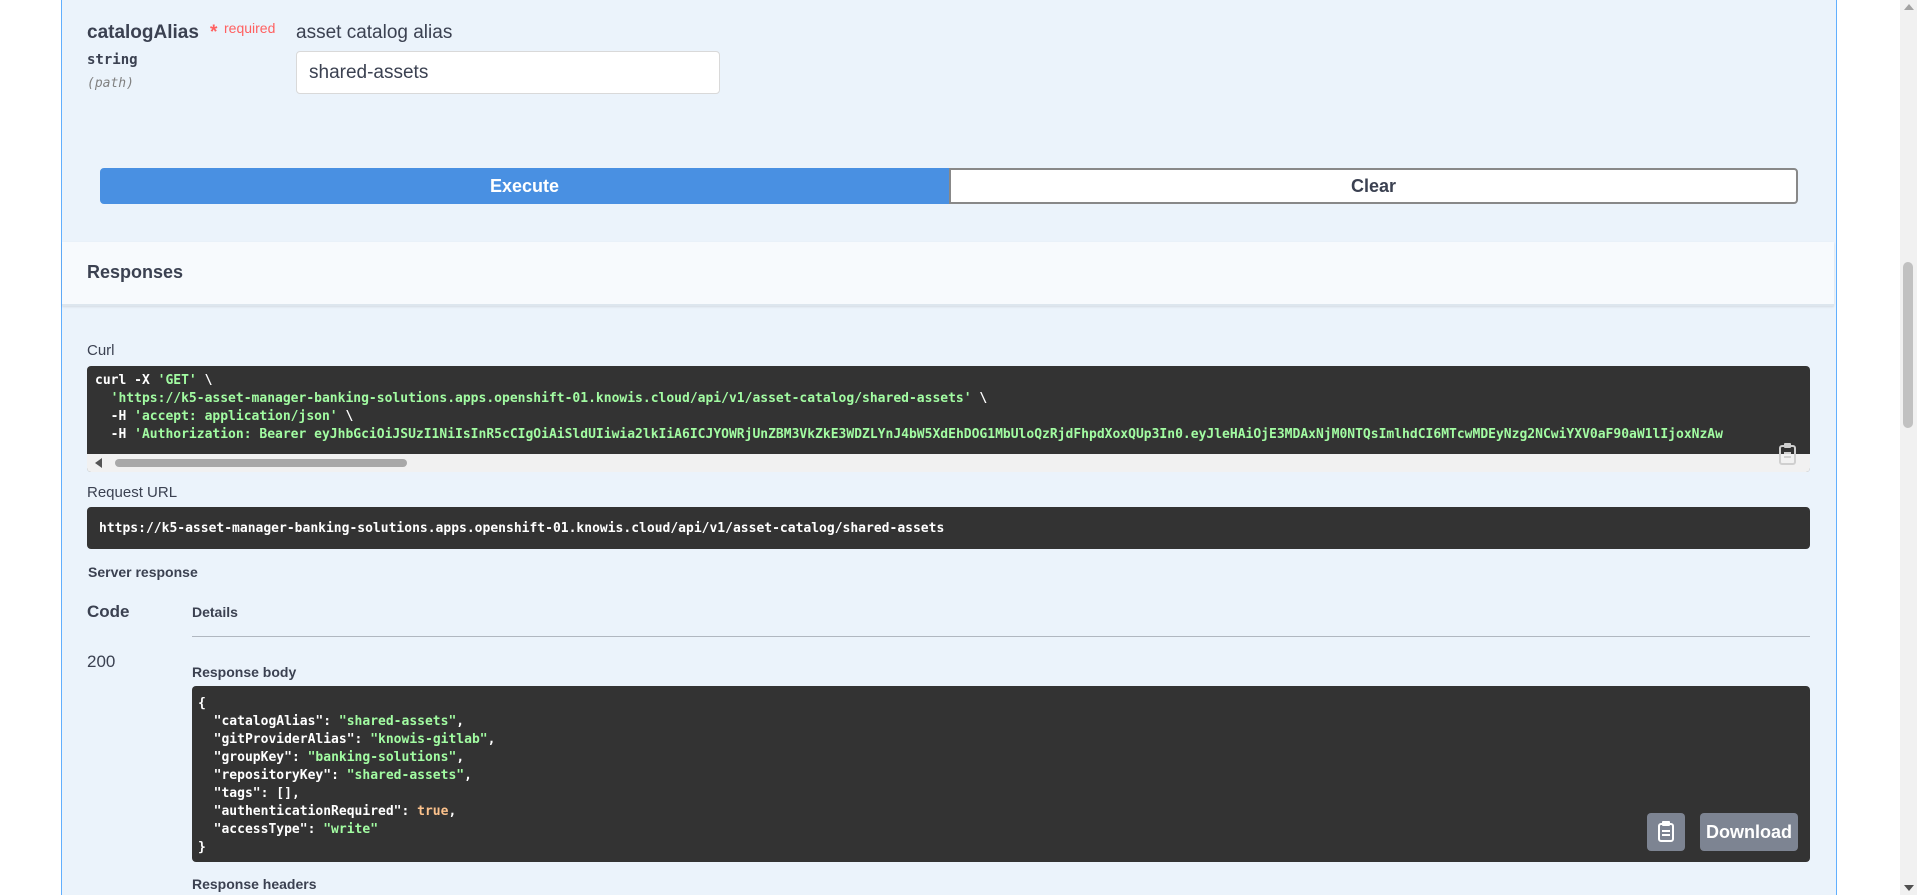 This screenshot has width=1917, height=895. What do you see at coordinates (1788, 454) in the screenshot?
I see `copy-to-clipboard-icon` at bounding box center [1788, 454].